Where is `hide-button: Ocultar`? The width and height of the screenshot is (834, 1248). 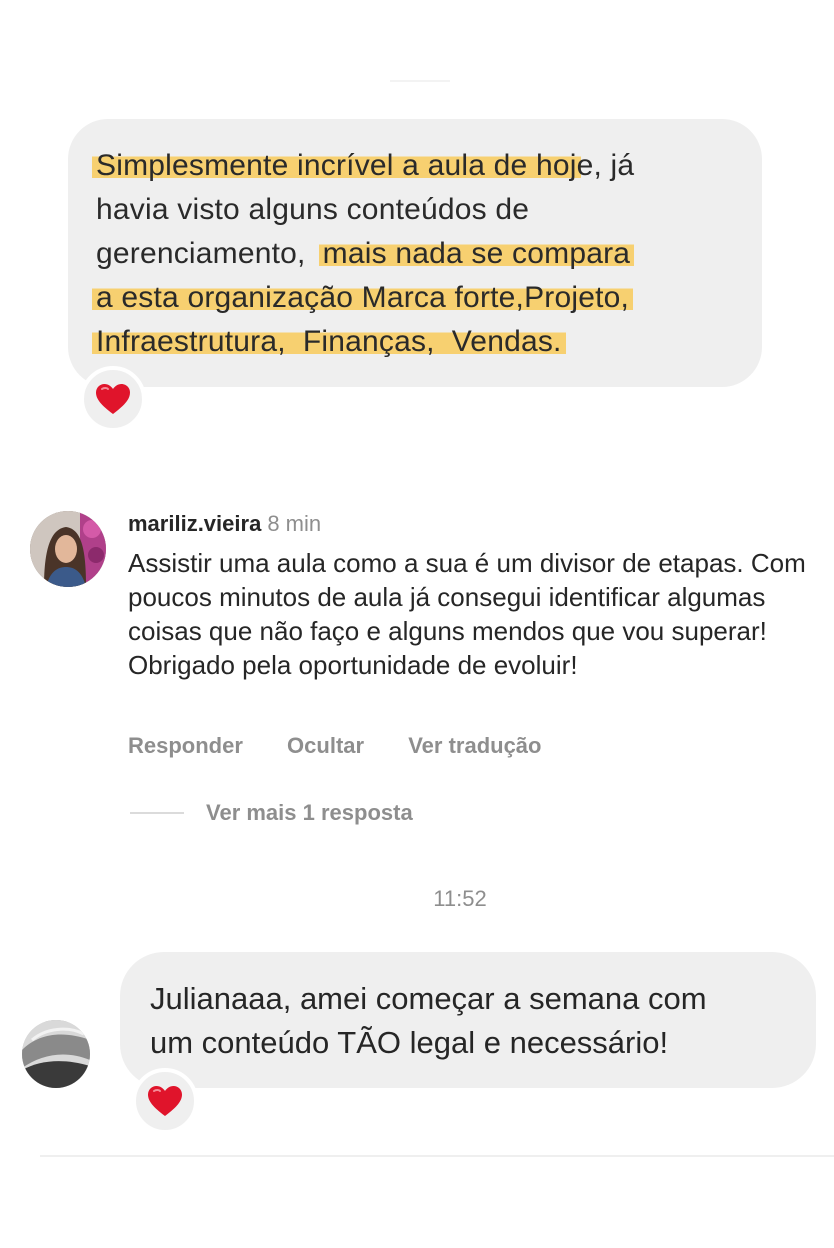 hide-button: Ocultar is located at coordinates (325, 745).